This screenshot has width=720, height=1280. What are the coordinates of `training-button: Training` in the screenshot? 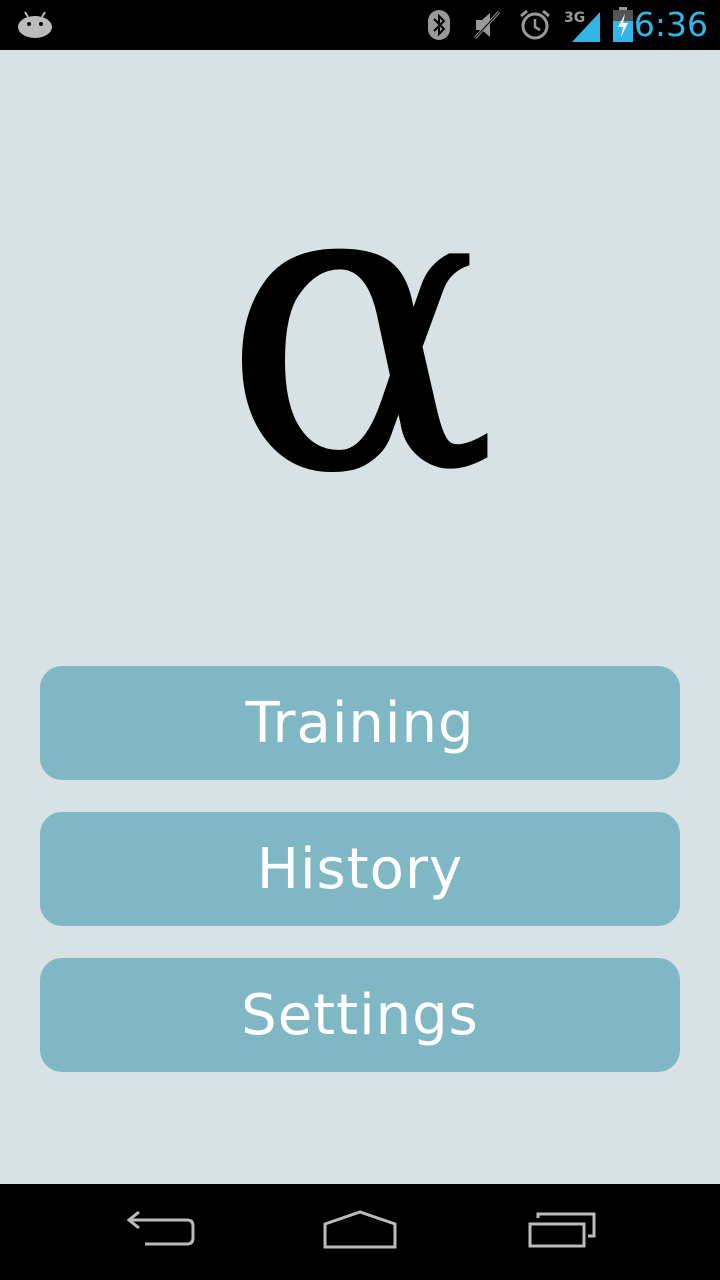 It's located at (360, 723).